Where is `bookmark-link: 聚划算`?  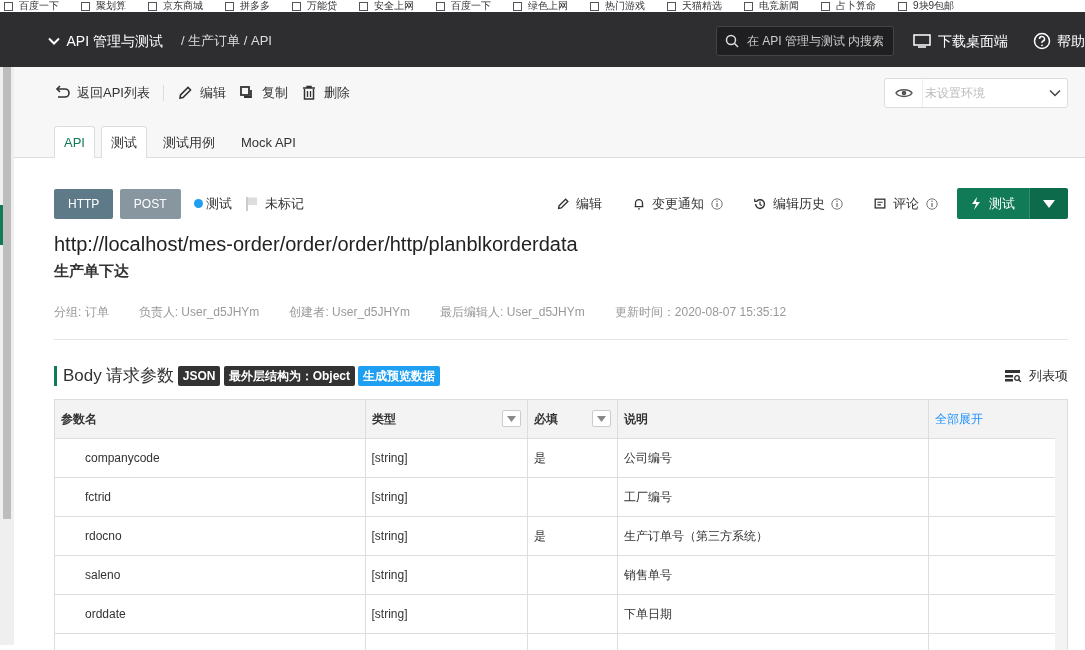 bookmark-link: 聚划算 is located at coordinates (111, 6).